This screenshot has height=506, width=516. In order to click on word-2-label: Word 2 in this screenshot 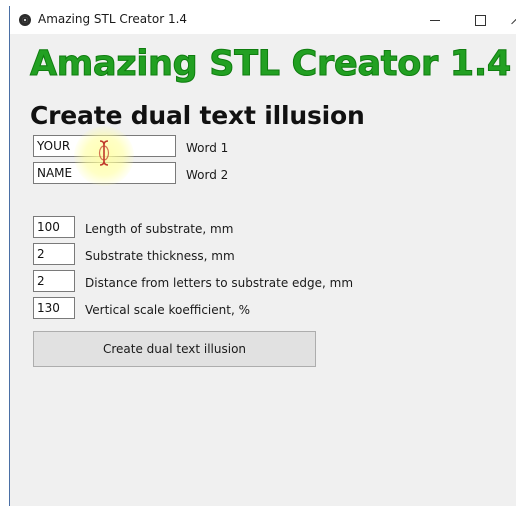, I will do `click(207, 175)`.